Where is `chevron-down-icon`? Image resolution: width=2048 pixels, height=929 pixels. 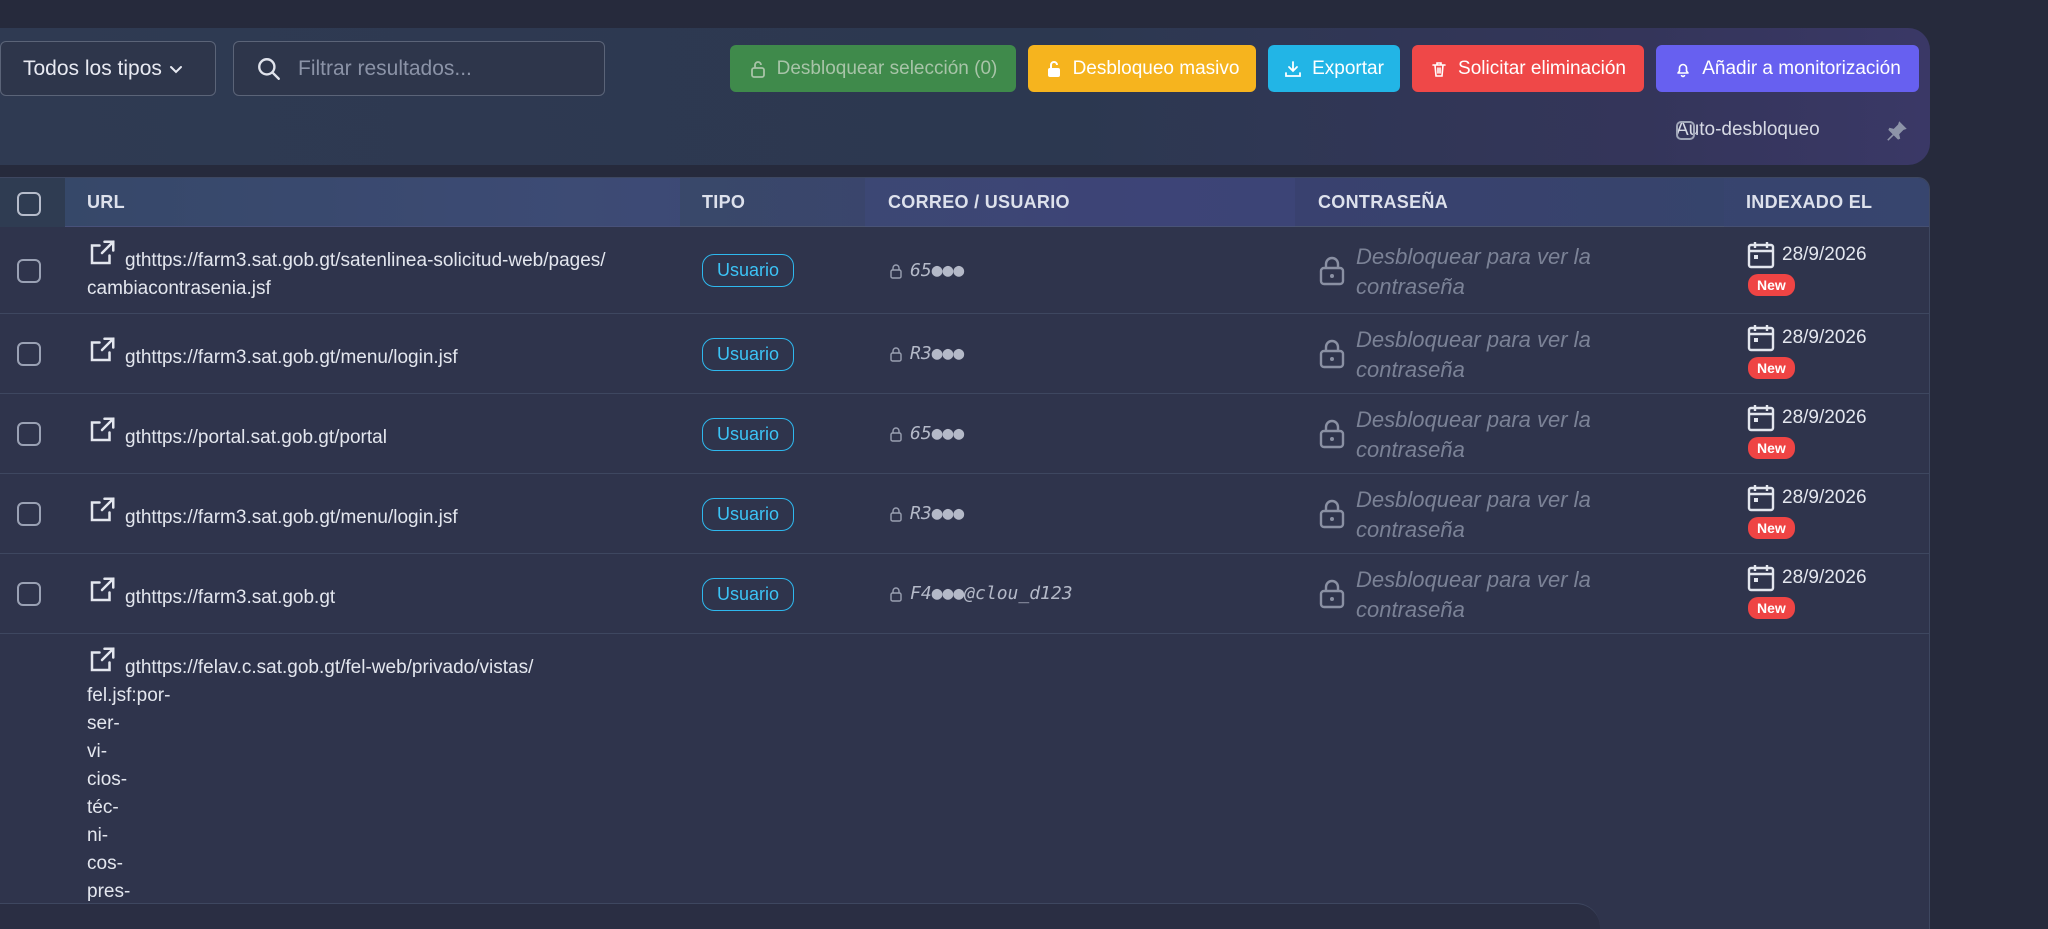
chevron-down-icon is located at coordinates (175, 69).